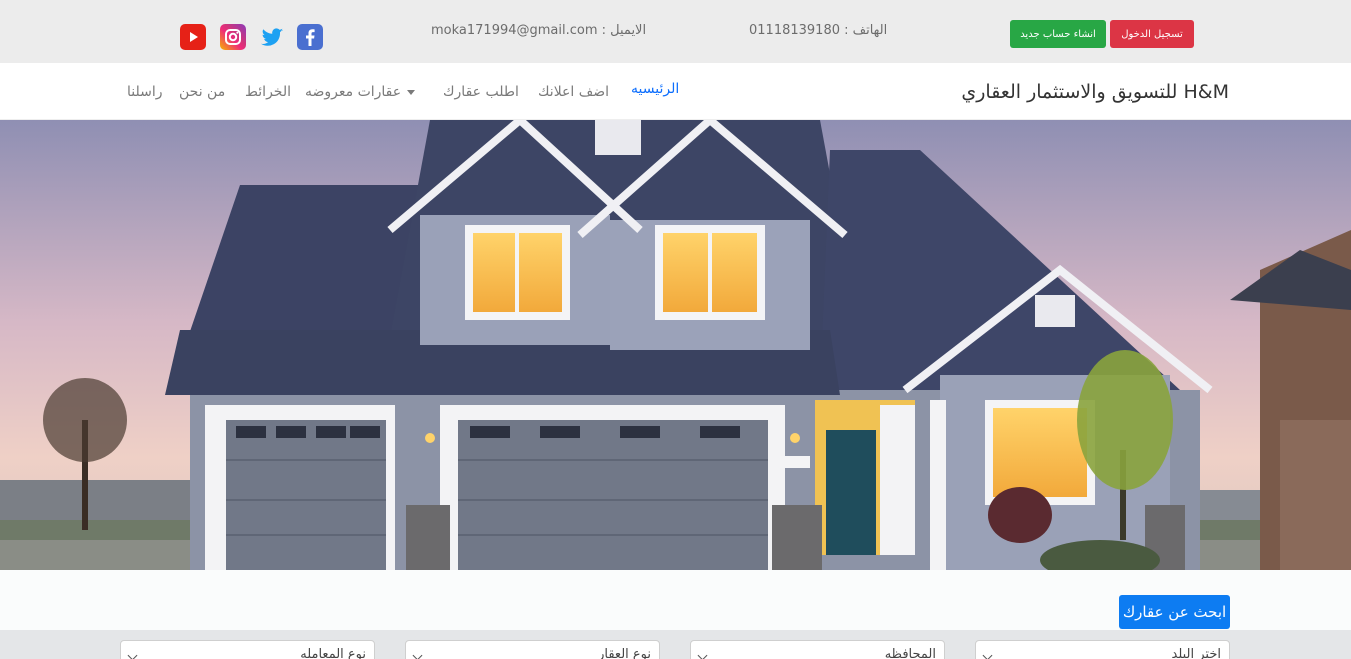 This screenshot has height=659, width=1351. I want to click on country-select: اختر البلد, so click(1102, 649).